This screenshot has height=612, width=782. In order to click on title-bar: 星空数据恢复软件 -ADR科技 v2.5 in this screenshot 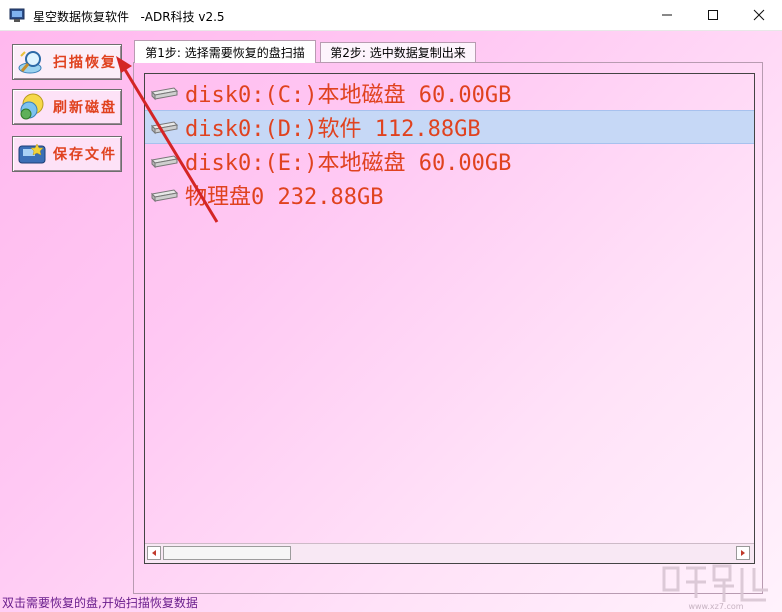, I will do `click(391, 15)`.